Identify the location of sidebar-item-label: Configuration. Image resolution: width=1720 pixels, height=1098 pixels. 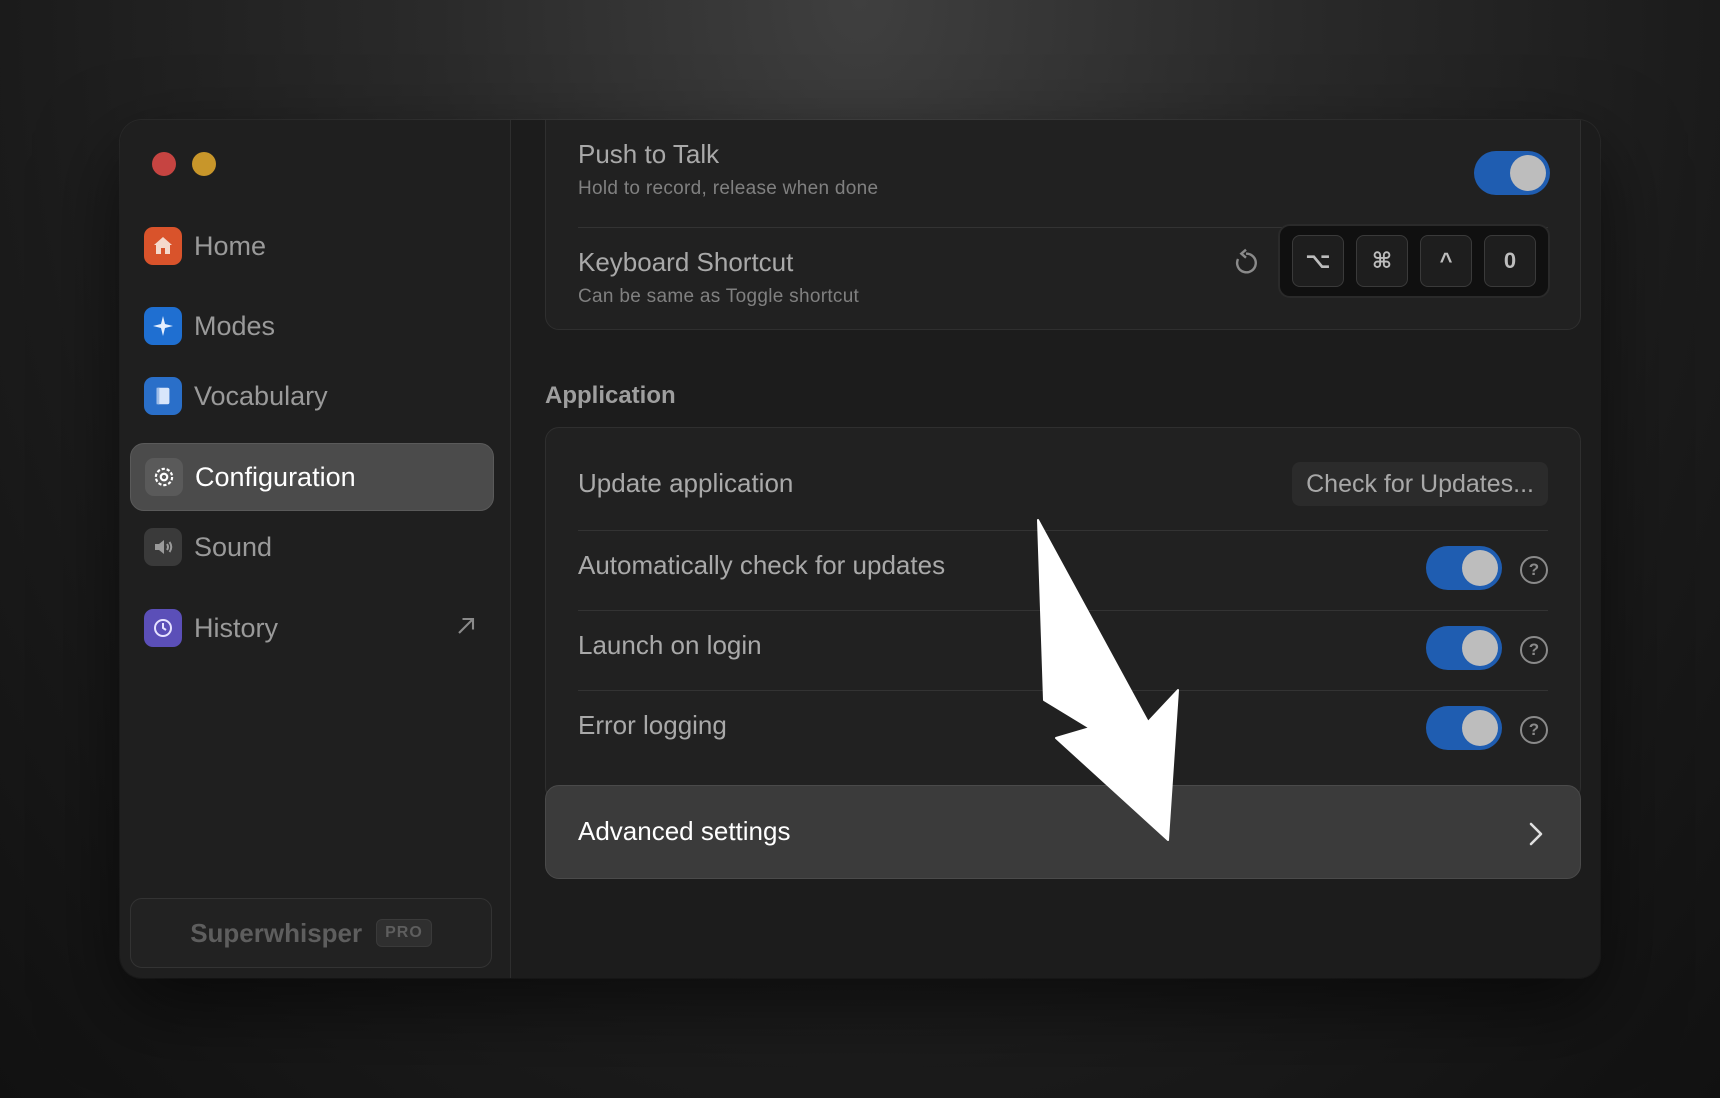
(275, 476).